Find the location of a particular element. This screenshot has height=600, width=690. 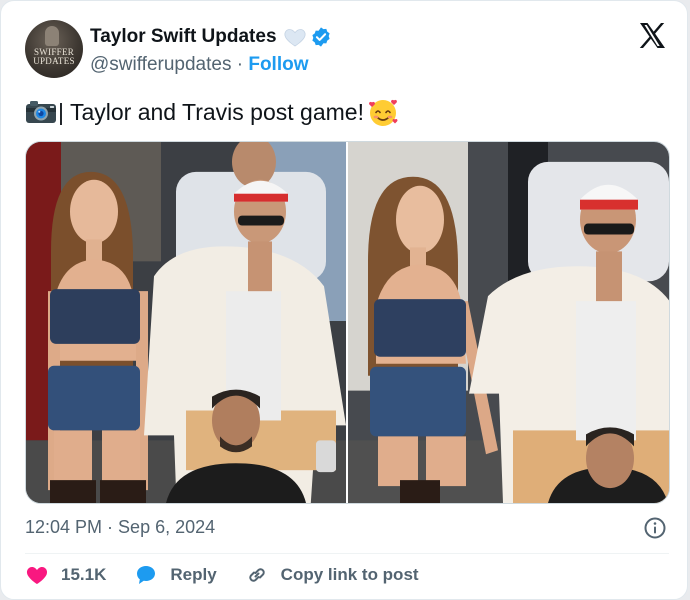

tweet-text: | Taylor and Travis post game! is located at coordinates (212, 112).